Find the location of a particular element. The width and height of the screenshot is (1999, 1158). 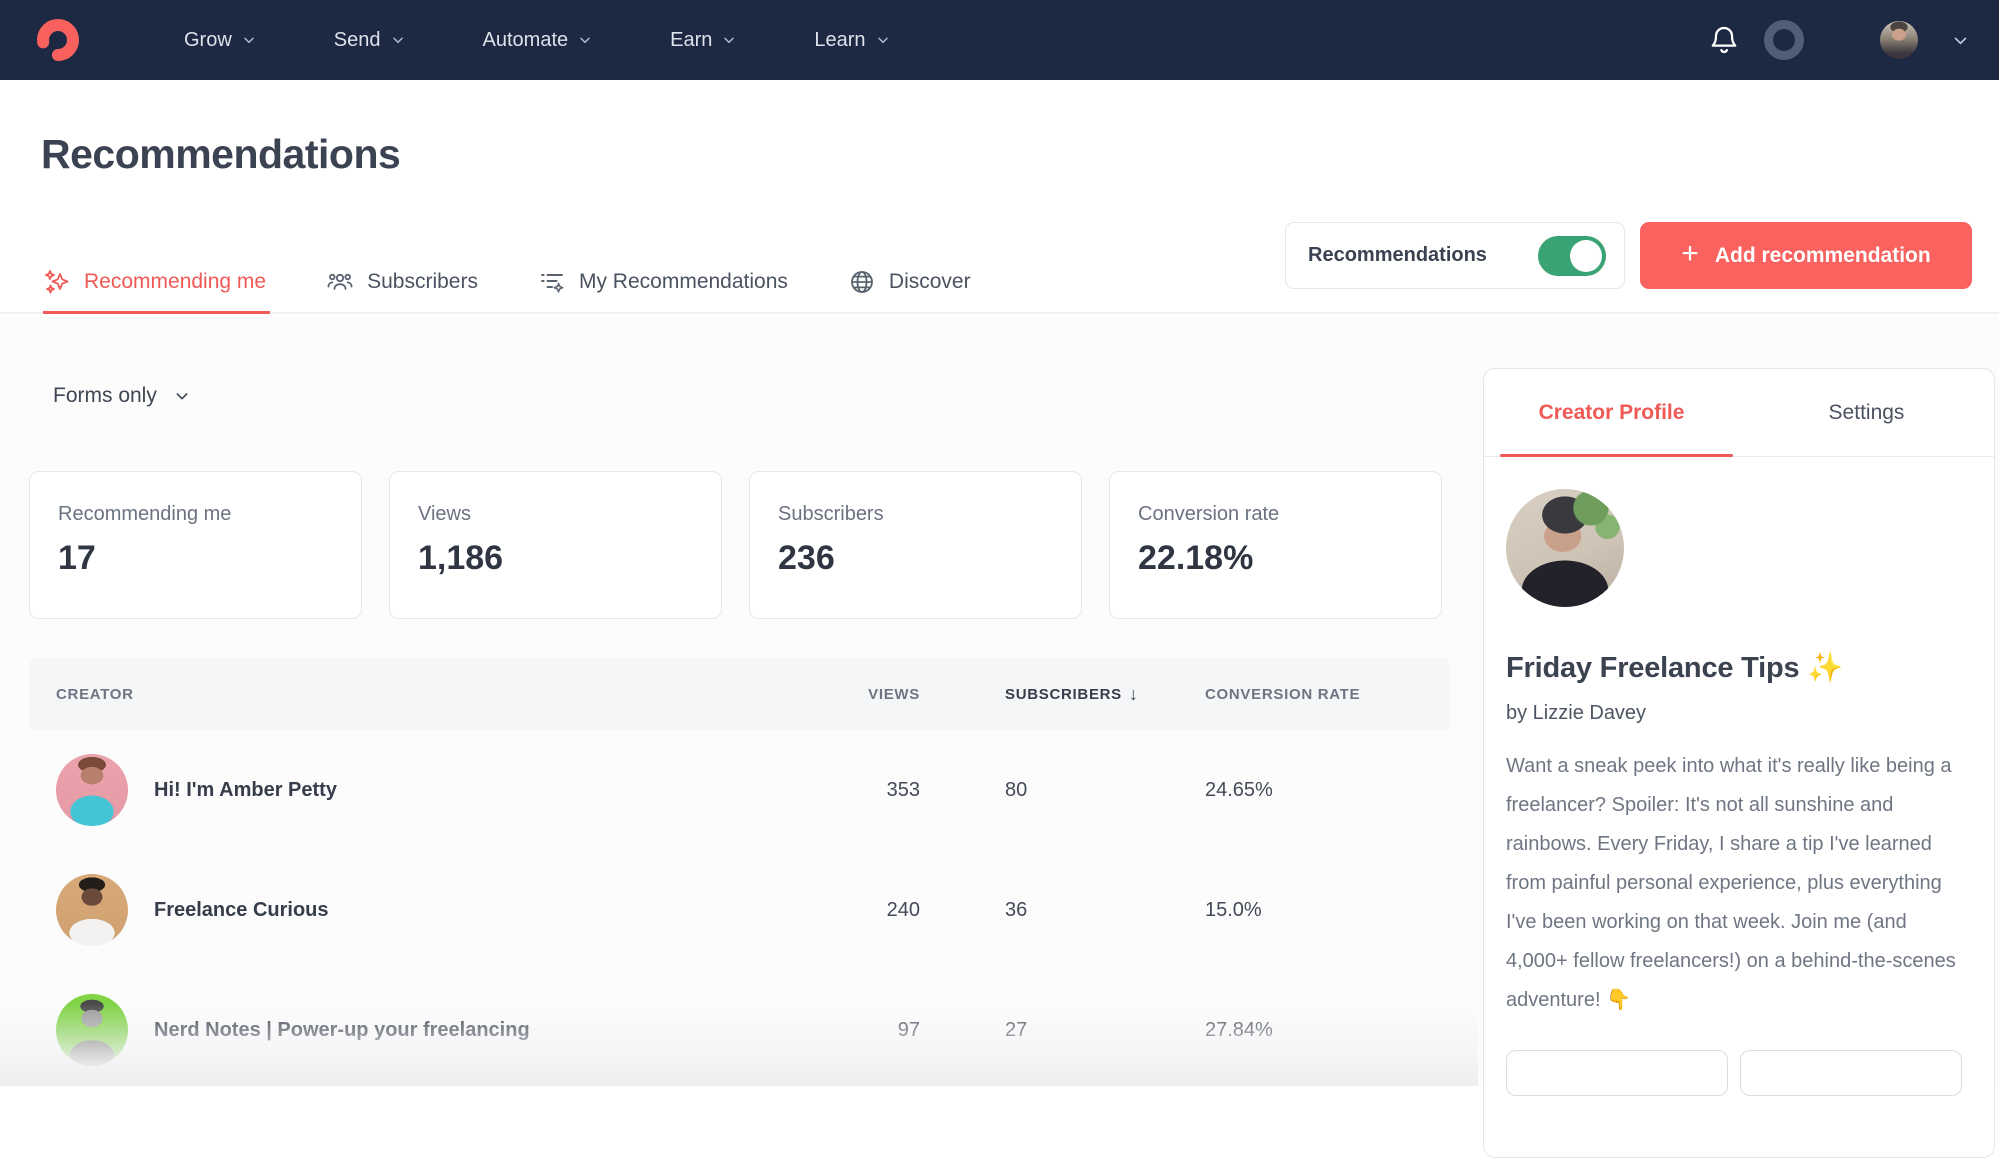

panel-tabs: Creator Profile Settings is located at coordinates (1739, 413).